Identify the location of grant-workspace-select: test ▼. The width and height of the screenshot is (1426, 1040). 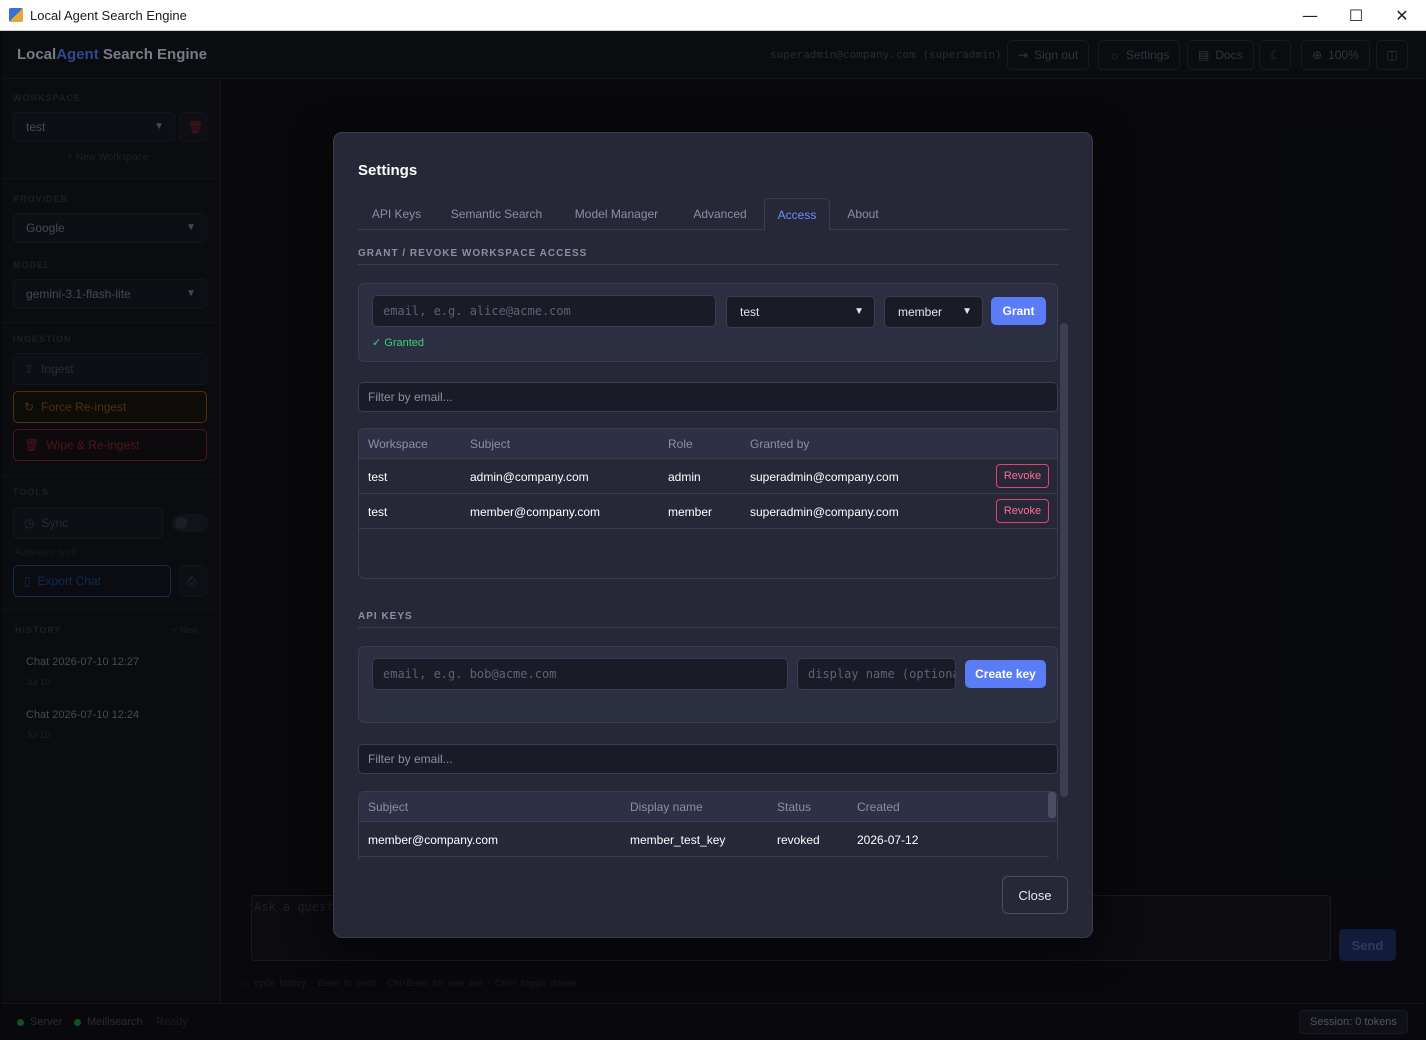
(800, 312).